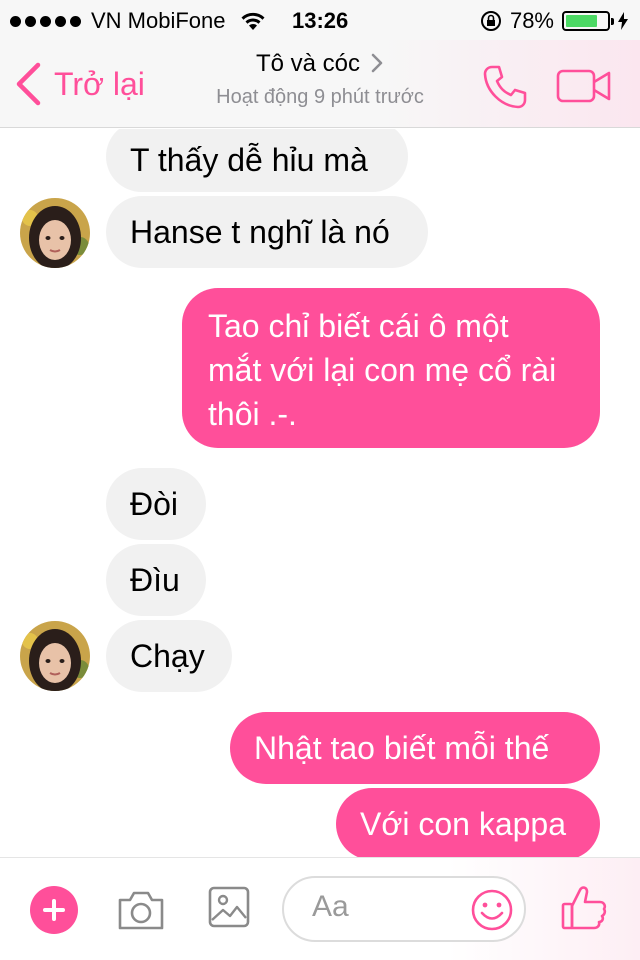 The width and height of the screenshot is (640, 960). What do you see at coordinates (260, 232) in the screenshot?
I see `message-text: Hanse t nghĩ là nó` at bounding box center [260, 232].